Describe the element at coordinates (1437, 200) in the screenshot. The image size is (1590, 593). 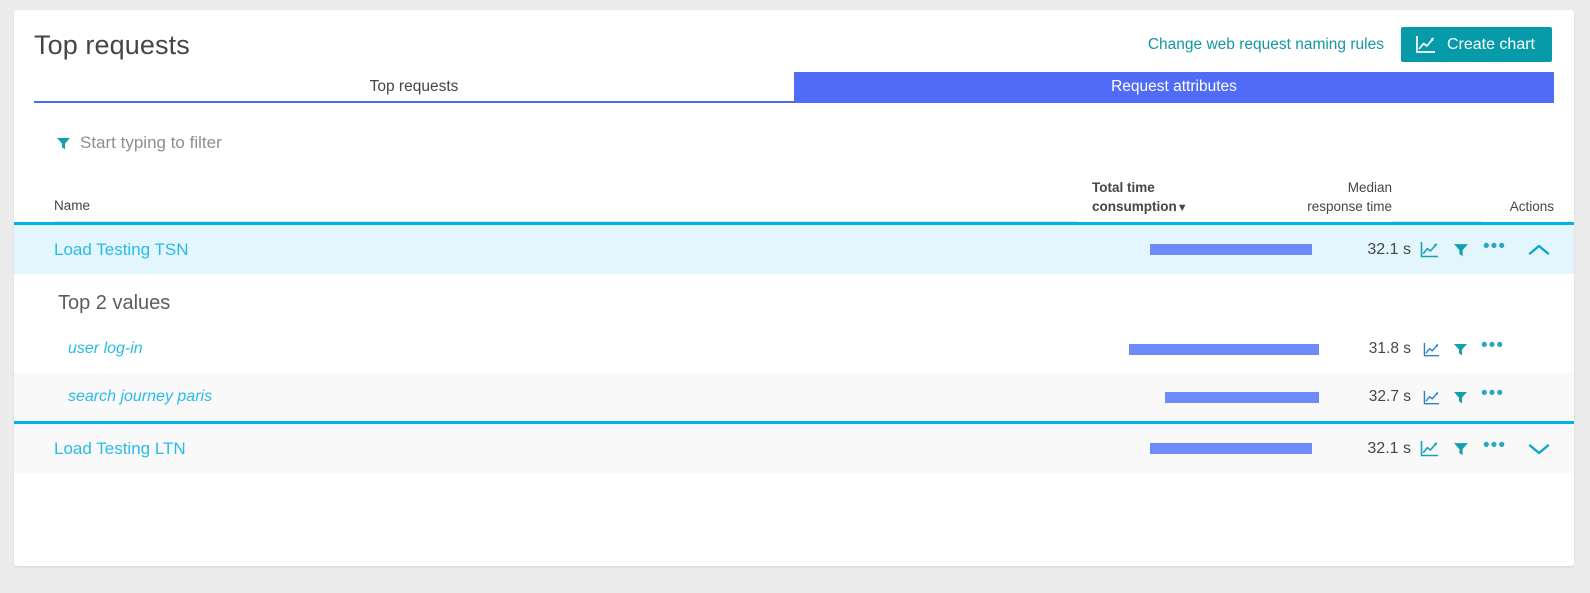
I see `header-rule-actions` at that location.